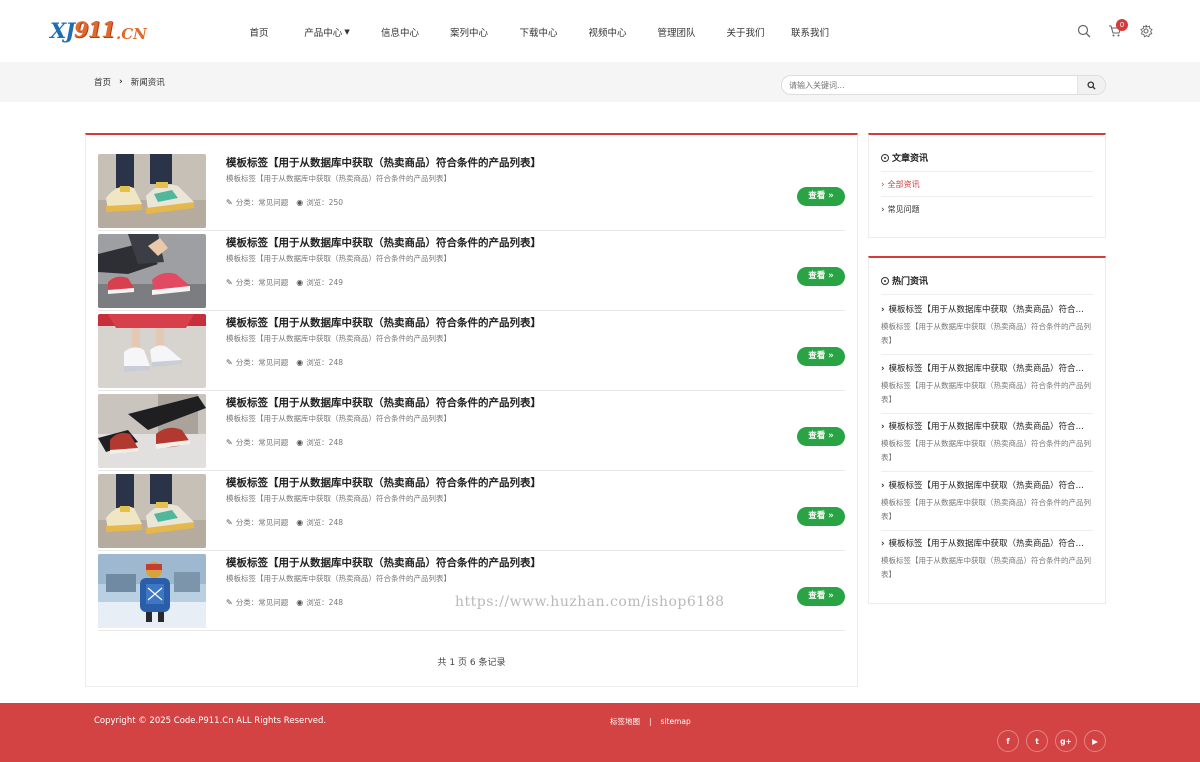 The image size is (1200, 762). What do you see at coordinates (676, 721) in the screenshot?
I see `sitemap-link: sitemap` at bounding box center [676, 721].